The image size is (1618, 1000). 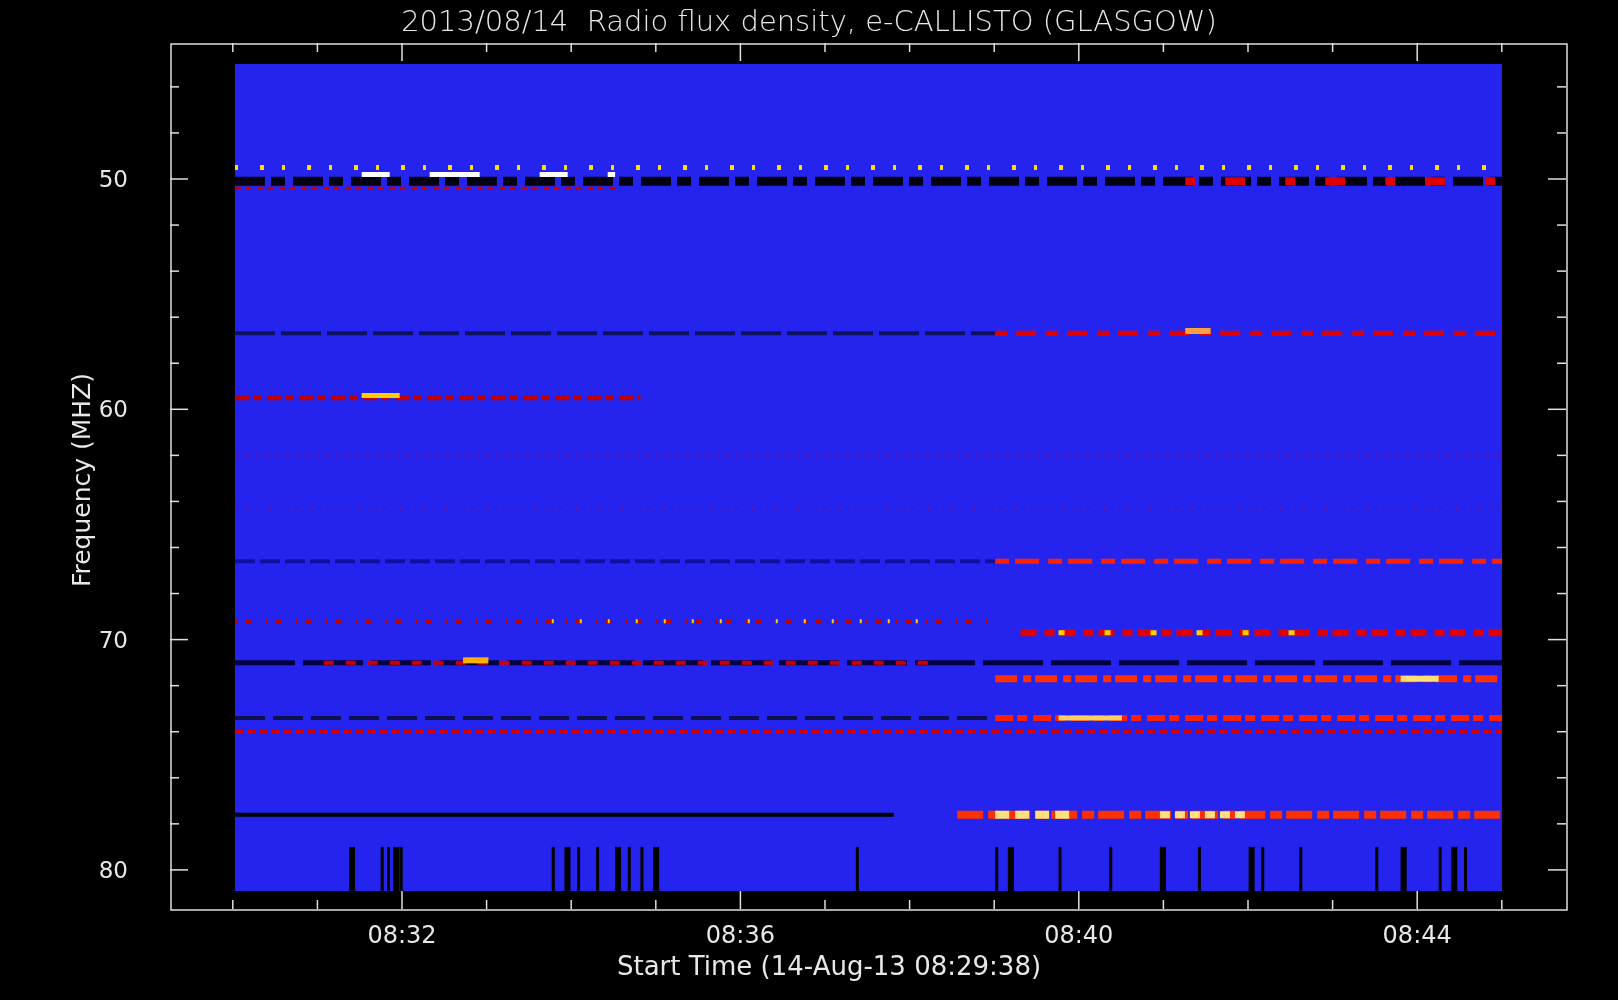 What do you see at coordinates (829, 966) in the screenshot?
I see `x-axis-label: Start Time (14-Aug-13 08:29:38)` at bounding box center [829, 966].